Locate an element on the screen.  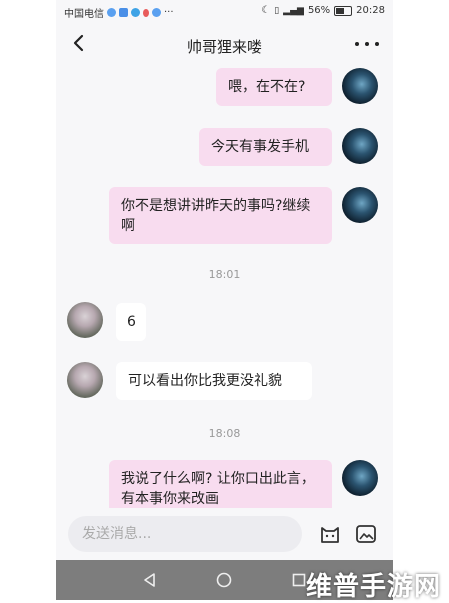
message-bubble-sent: 今天有事发手机 is located at coordinates (265, 147).